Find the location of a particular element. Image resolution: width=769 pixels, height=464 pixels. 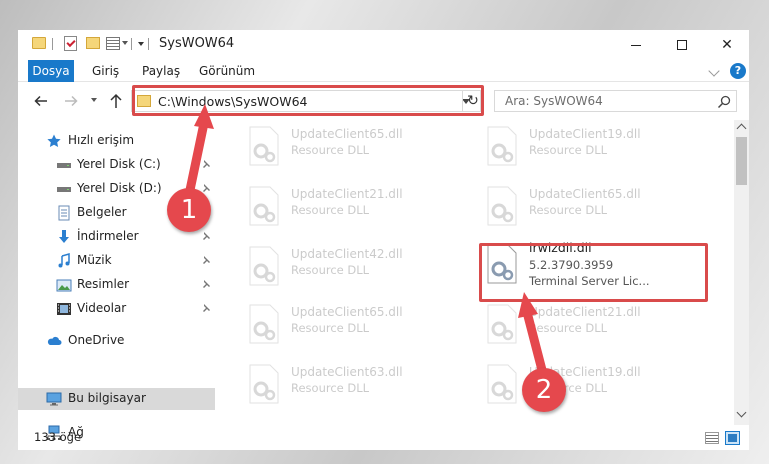

file-item: UpdateClient42.dll Resource DLL is located at coordinates (328, 265).